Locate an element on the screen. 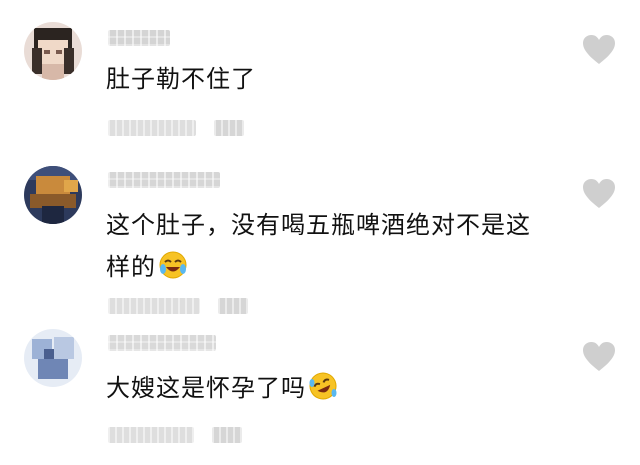 The width and height of the screenshot is (640, 465). comment-text: 肚子勒不住了 is located at coordinates (328, 79).